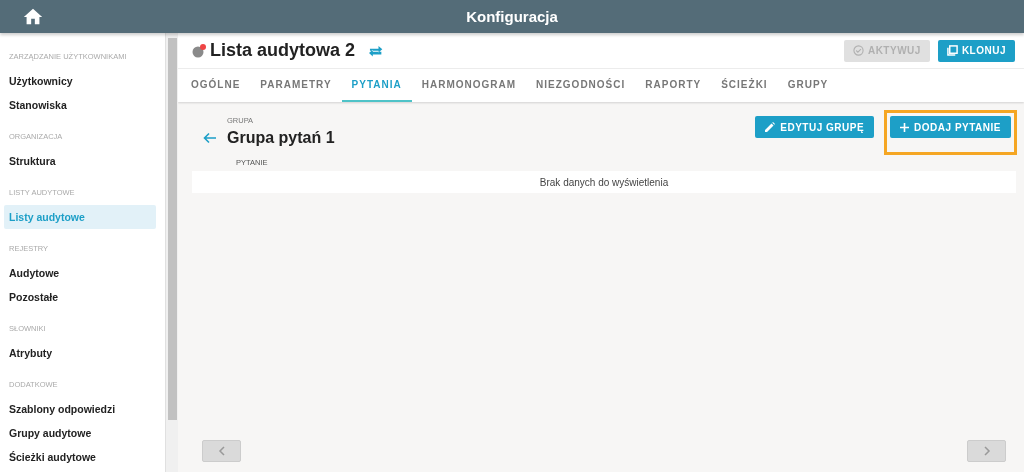  Describe the element at coordinates (283, 50) in the screenshot. I see `page-title: Lista audytowa 2` at that location.